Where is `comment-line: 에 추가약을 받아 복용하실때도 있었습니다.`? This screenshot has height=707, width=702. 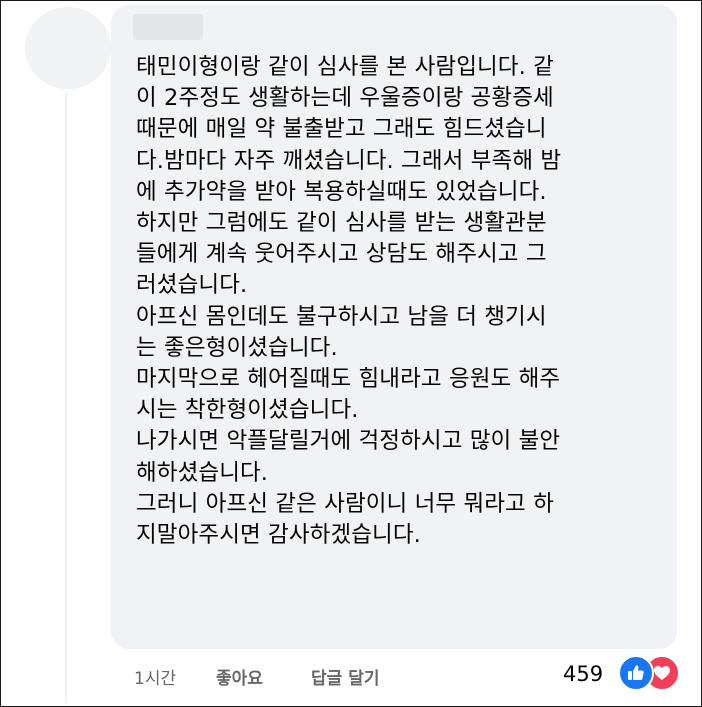 comment-line: 에 추가약을 받아 복용하실때도 있었습니다. is located at coordinates (341, 191).